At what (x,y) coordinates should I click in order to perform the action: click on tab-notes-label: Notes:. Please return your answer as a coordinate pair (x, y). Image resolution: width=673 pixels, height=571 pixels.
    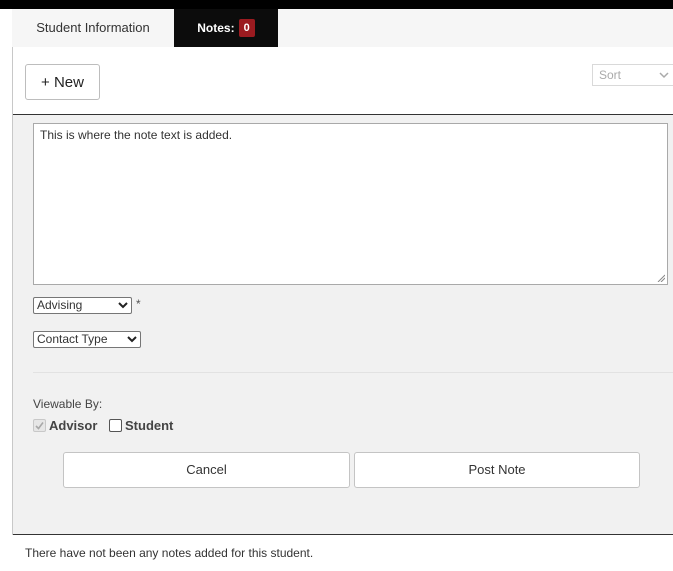
    Looking at the image, I should click on (216, 28).